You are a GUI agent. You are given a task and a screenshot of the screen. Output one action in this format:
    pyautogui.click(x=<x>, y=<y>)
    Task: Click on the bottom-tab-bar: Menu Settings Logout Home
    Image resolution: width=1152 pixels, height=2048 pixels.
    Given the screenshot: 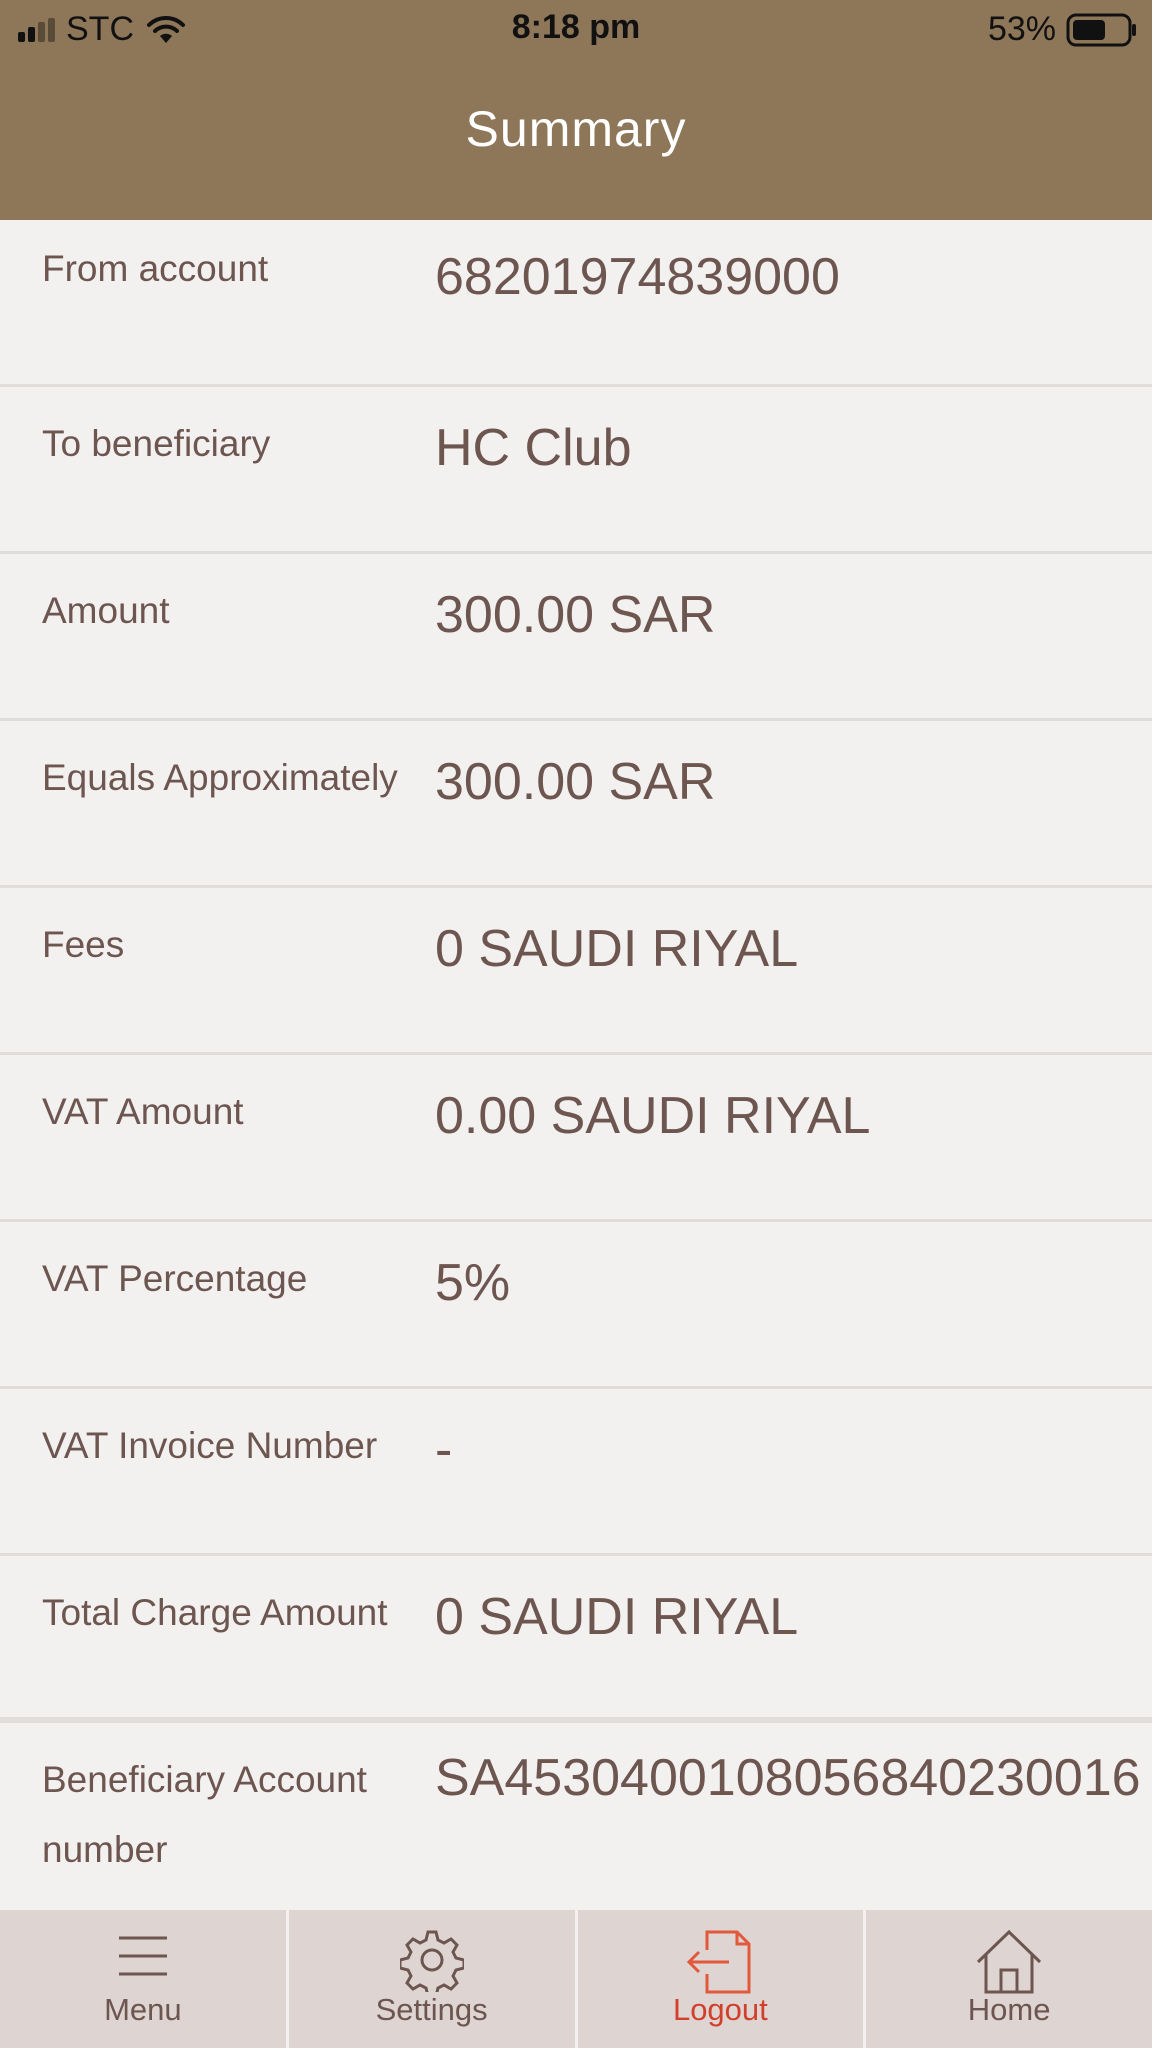 What is the action you would take?
    pyautogui.click(x=576, y=1979)
    